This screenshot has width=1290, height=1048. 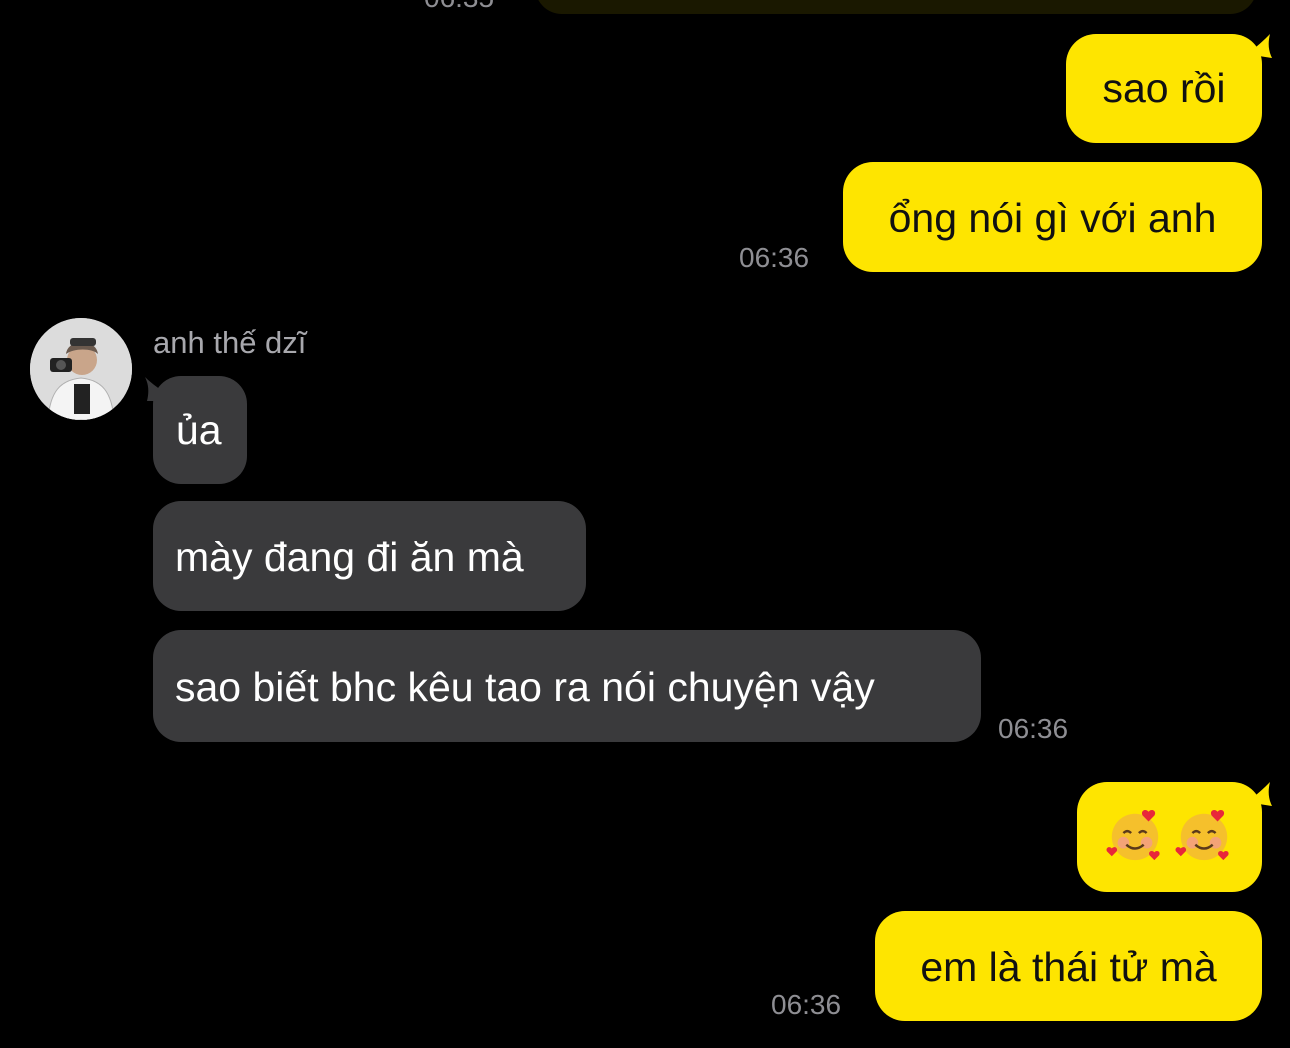 I want to click on partial-outgoing-bubble, so click(x=896, y=7).